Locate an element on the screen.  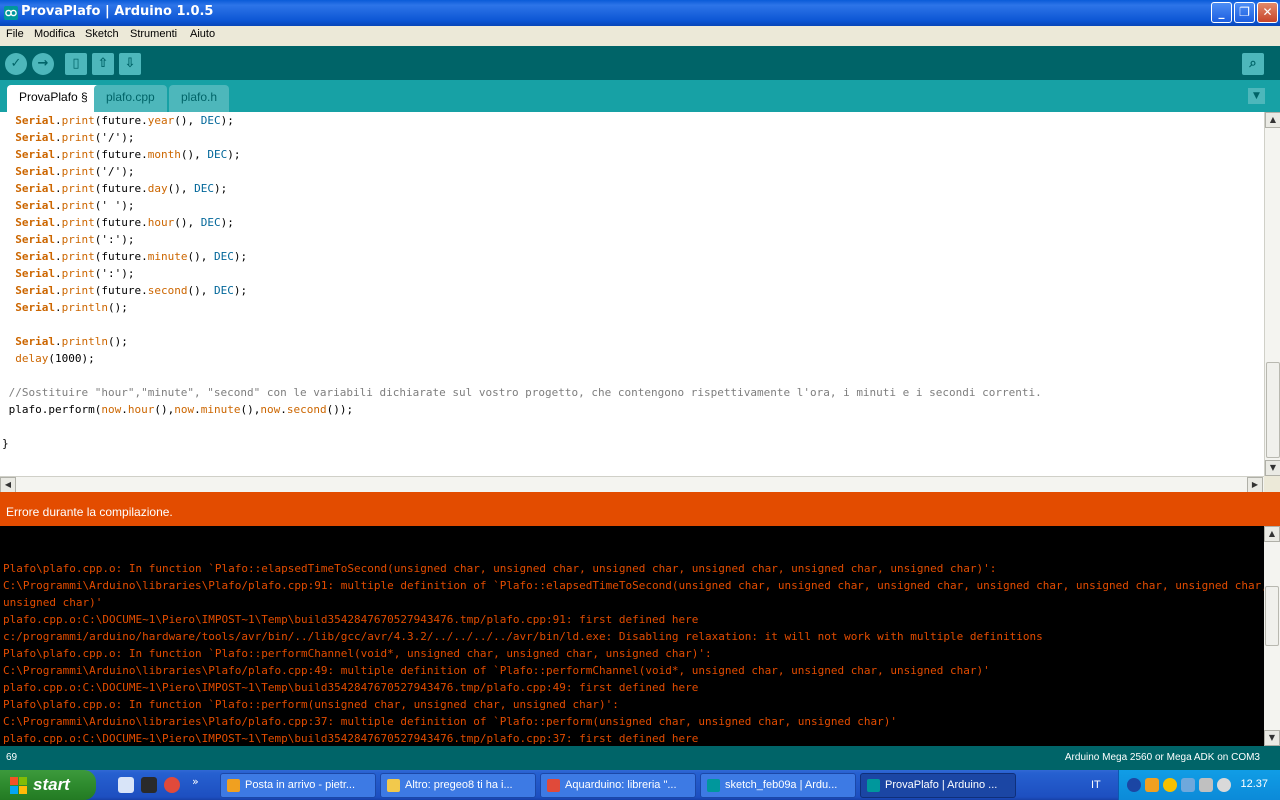
start-button: start is located at coordinates (48, 785).